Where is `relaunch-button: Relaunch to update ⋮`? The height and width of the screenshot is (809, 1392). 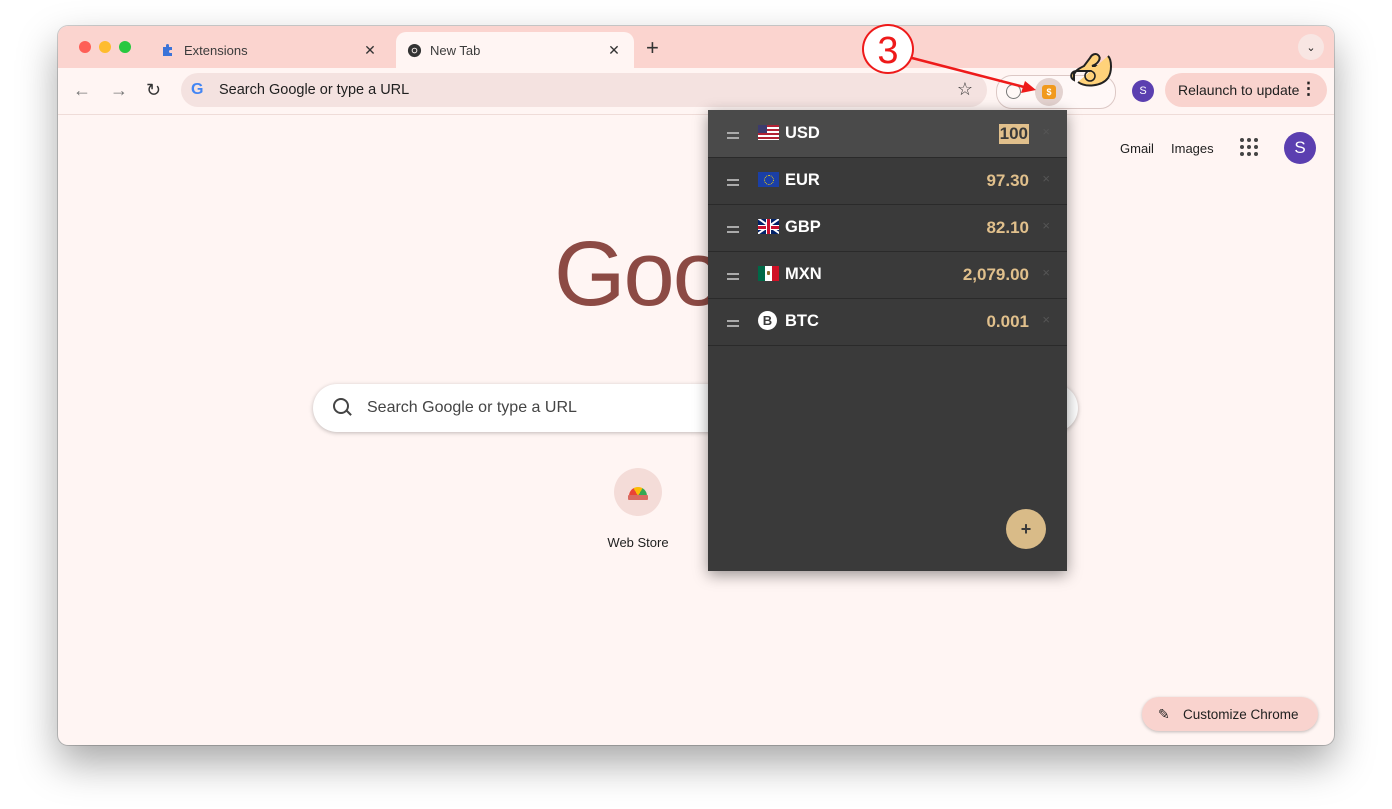 relaunch-button: Relaunch to update ⋮ is located at coordinates (1246, 90).